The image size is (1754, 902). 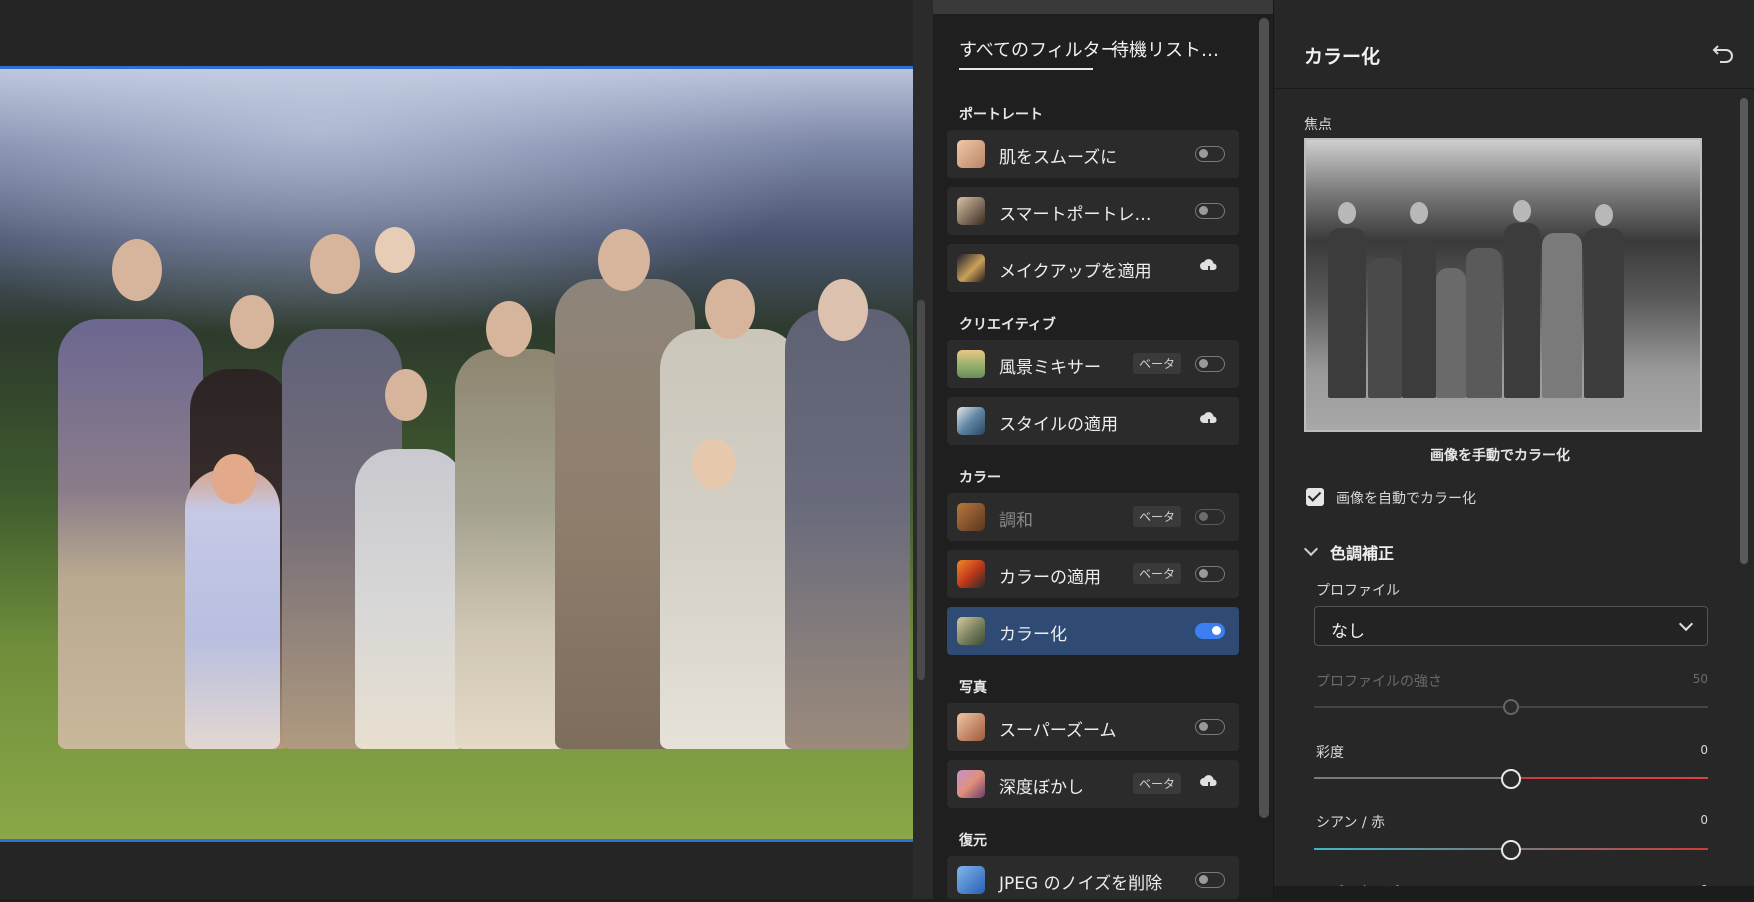 I want to click on super-zoom-toggle, so click(x=1210, y=727).